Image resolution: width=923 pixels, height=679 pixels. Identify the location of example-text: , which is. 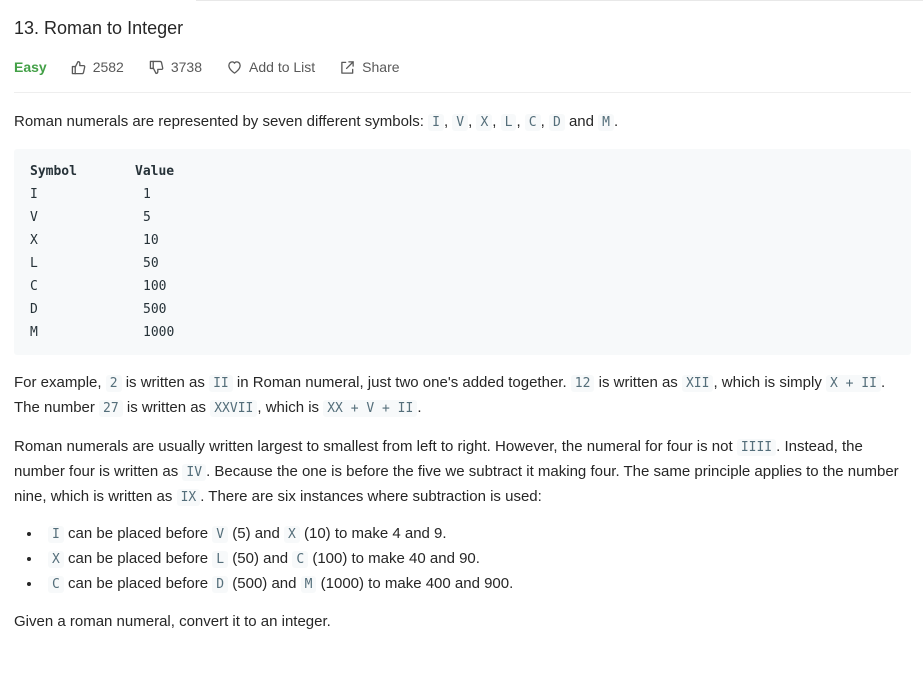
(290, 407).